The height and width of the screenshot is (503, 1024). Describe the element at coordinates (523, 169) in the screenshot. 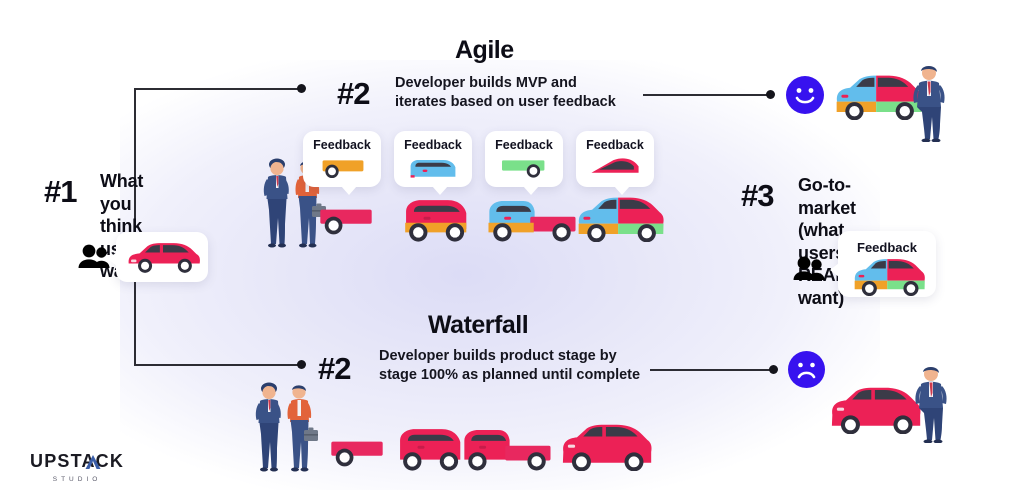

I see `green-flatbed-icon` at that location.